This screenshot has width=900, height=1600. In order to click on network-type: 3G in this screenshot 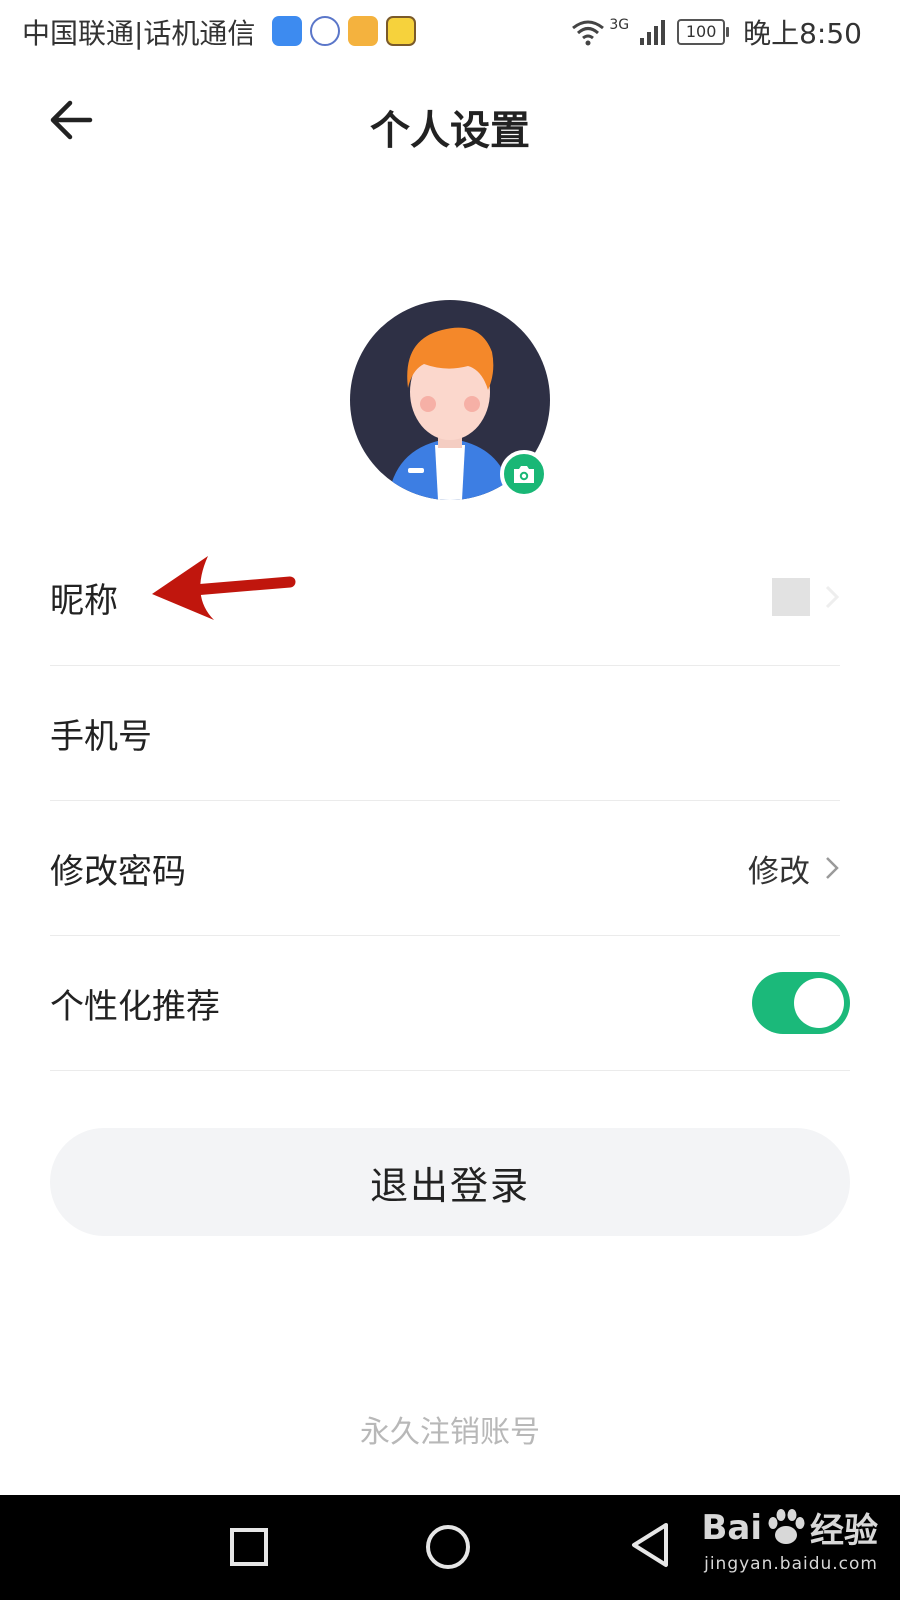, I will do `click(619, 25)`.